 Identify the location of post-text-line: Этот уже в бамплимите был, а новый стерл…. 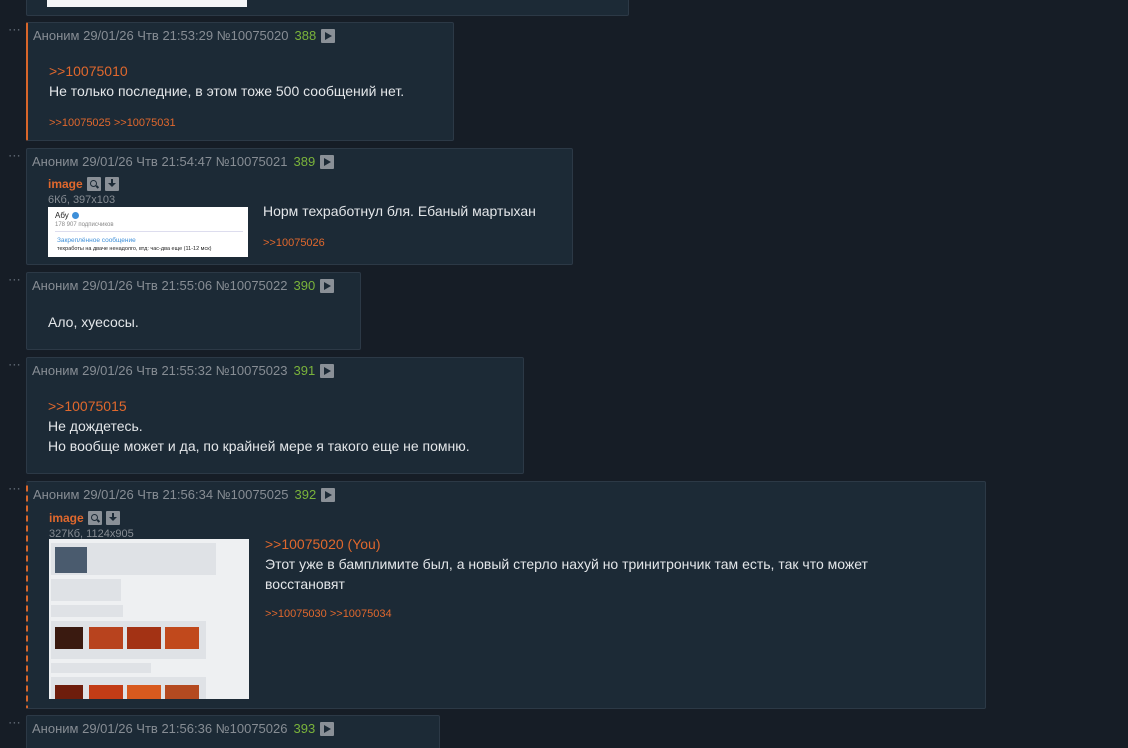
(566, 564).